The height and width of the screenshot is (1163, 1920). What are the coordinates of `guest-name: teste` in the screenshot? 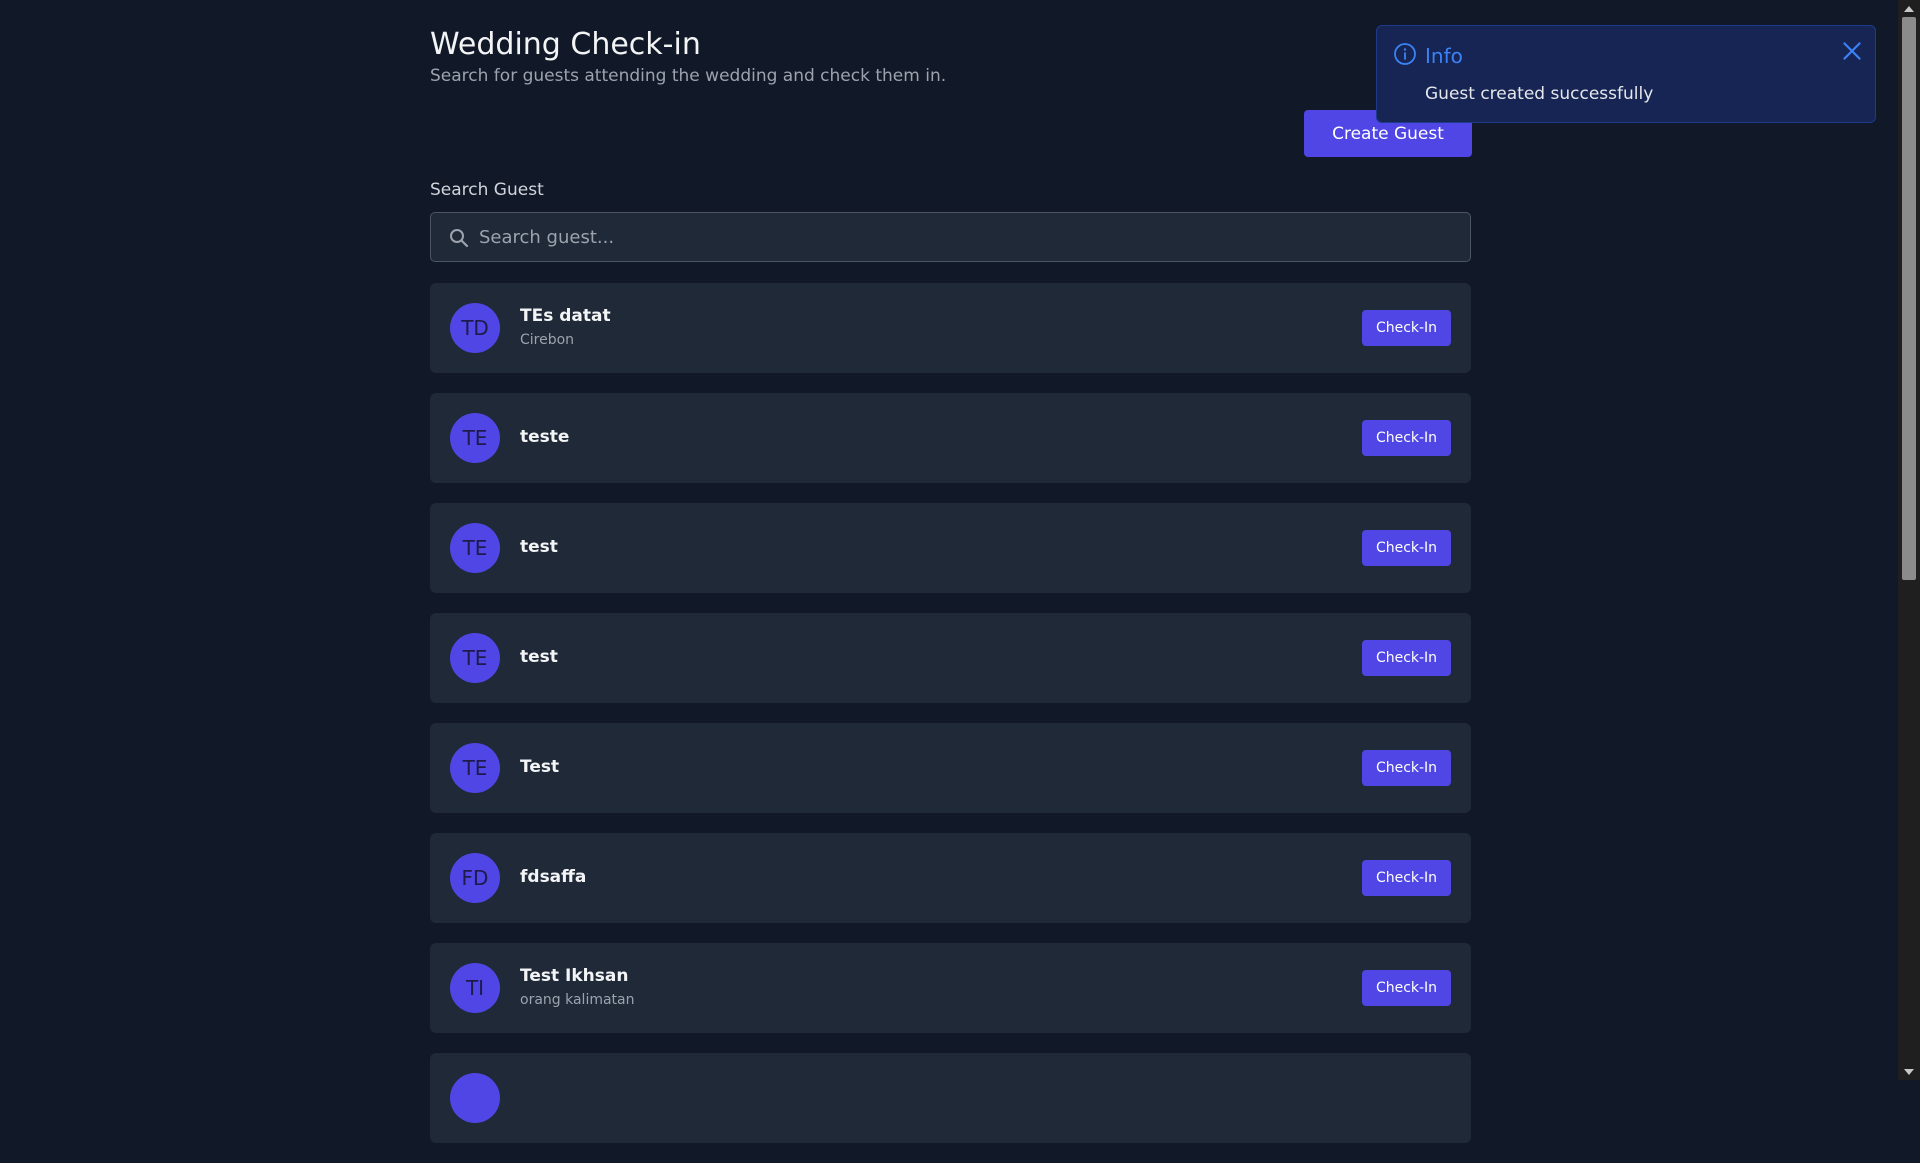 It's located at (545, 437).